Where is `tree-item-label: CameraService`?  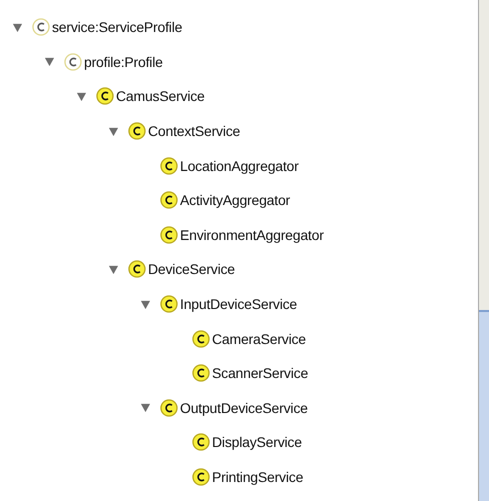 tree-item-label: CameraService is located at coordinates (259, 338).